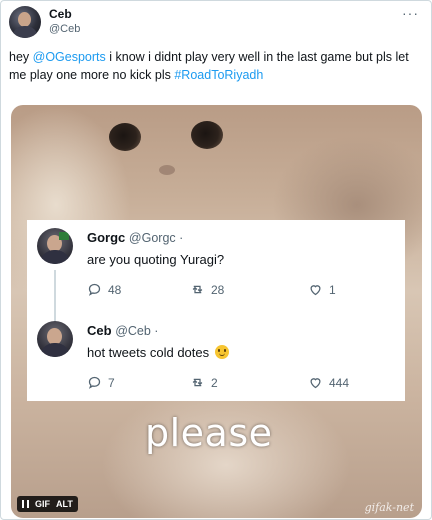 Image resolution: width=432 pixels, height=520 pixels. Describe the element at coordinates (216, 23) in the screenshot. I see `tweet-header: Ceb @Ceb ···` at that location.